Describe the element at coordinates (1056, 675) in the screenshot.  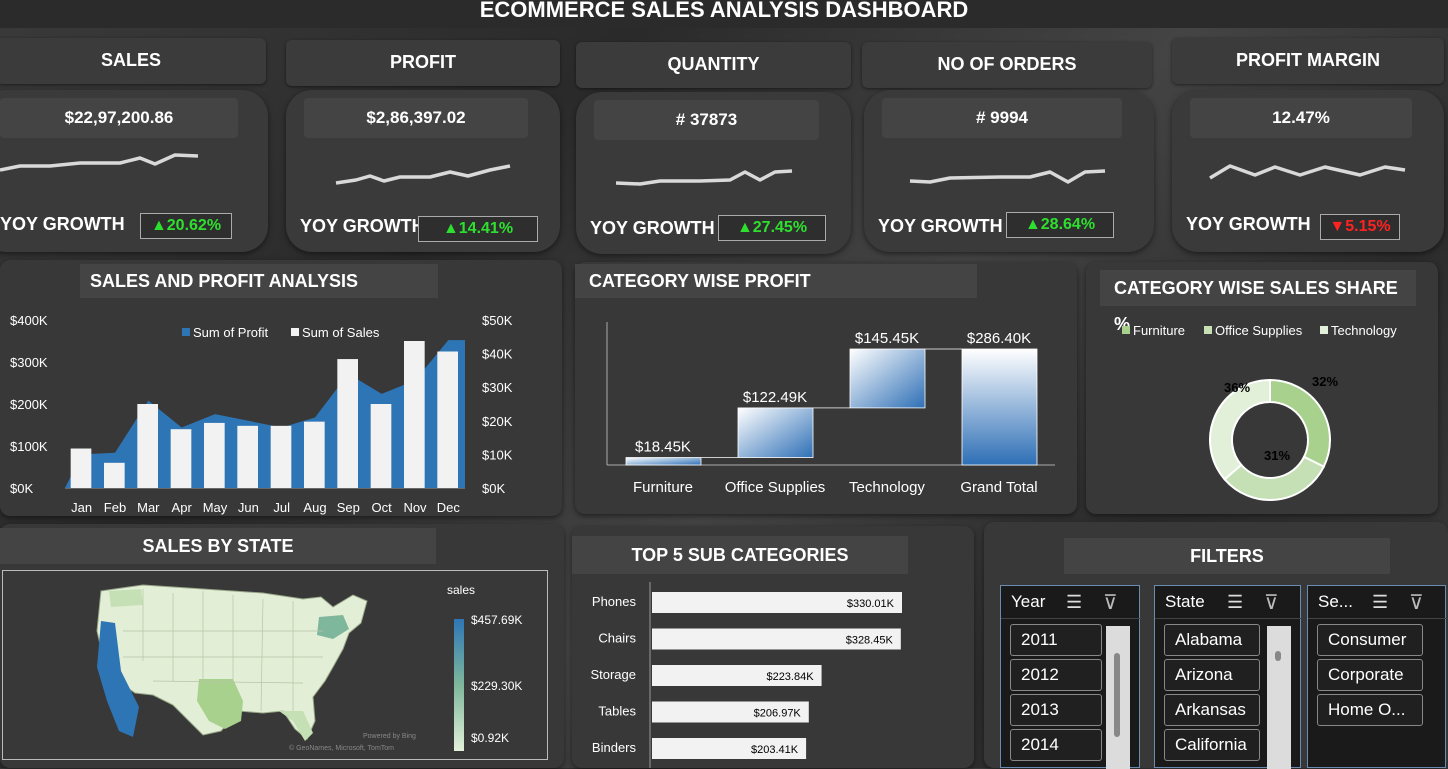
I see `slicer-item-year: 2012` at that location.